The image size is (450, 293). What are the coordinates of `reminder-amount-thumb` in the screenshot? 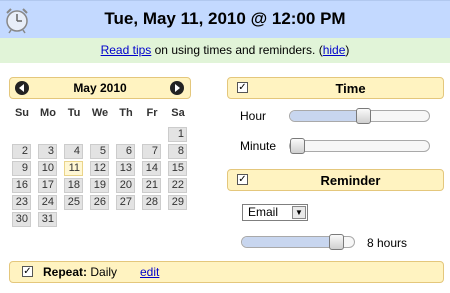 It's located at (336, 242).